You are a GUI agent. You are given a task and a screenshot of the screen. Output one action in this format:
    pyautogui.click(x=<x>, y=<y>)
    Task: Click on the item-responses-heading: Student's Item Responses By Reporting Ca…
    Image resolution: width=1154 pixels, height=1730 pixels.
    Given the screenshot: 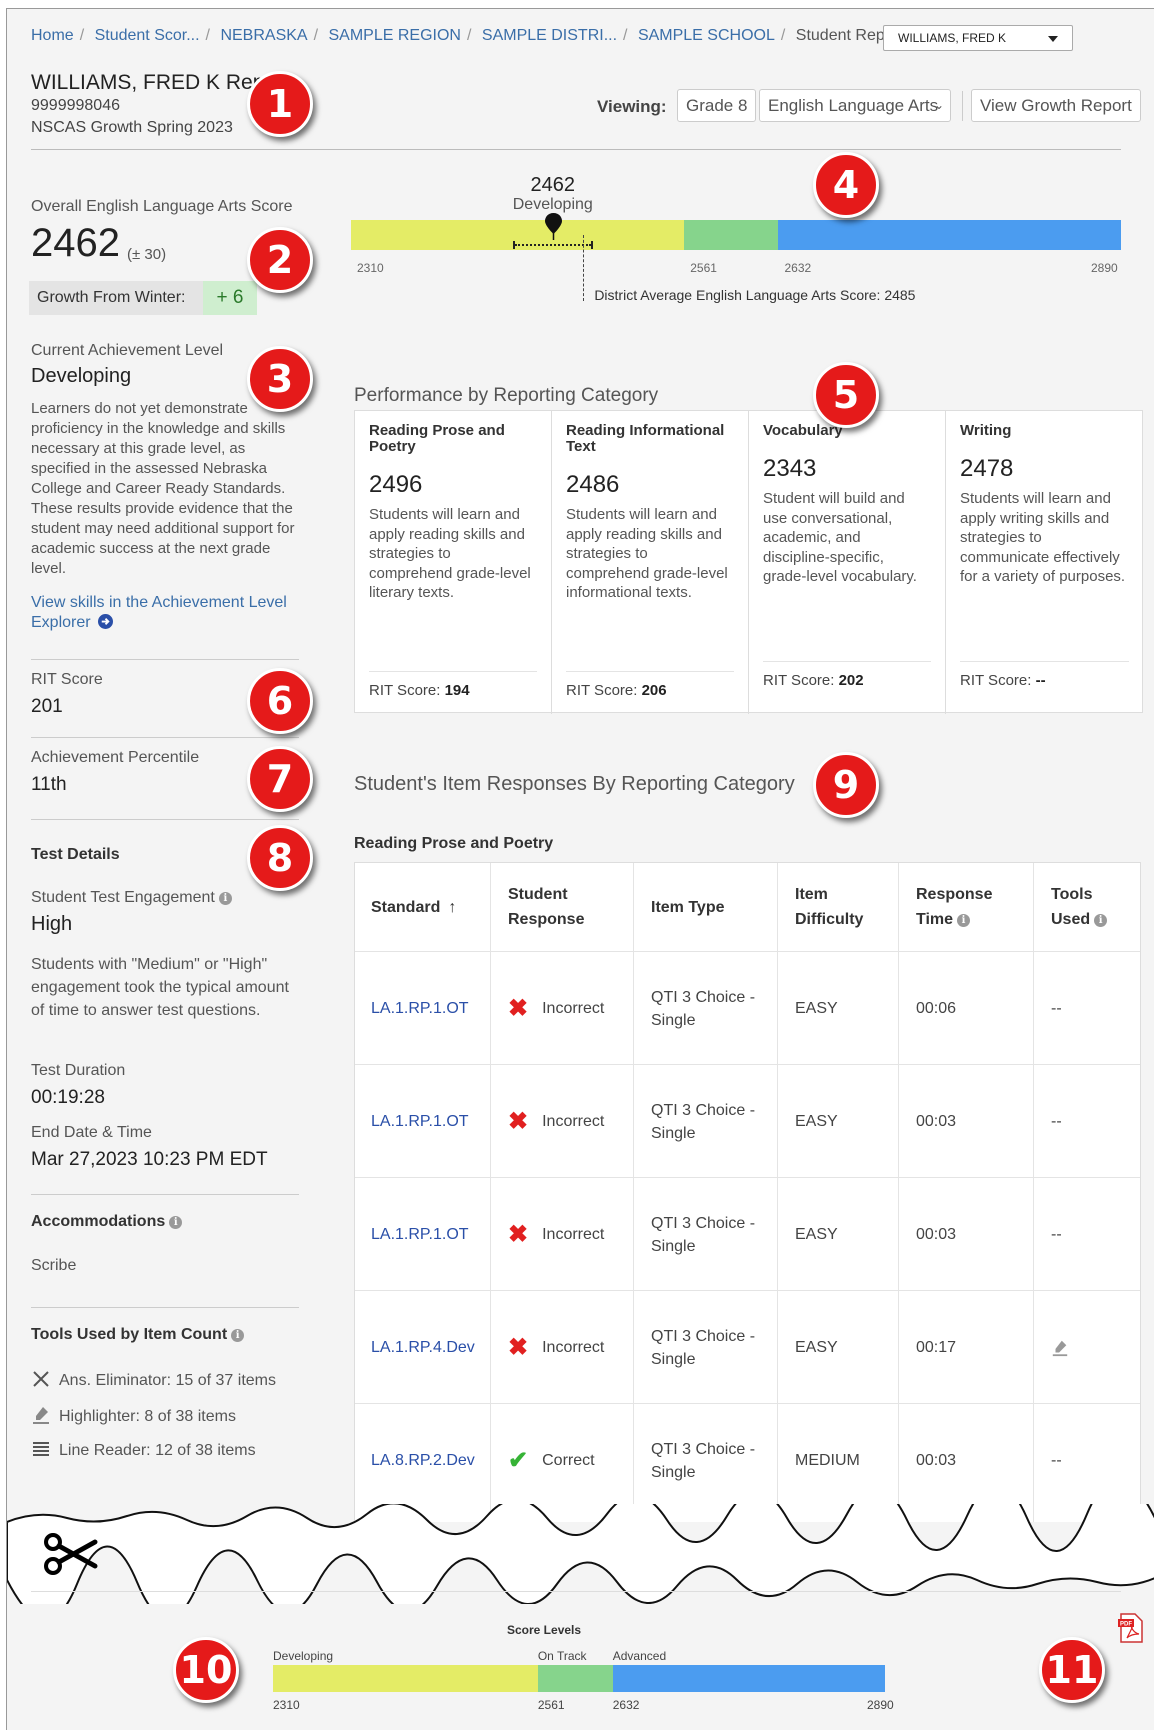 What is the action you would take?
    pyautogui.click(x=574, y=784)
    